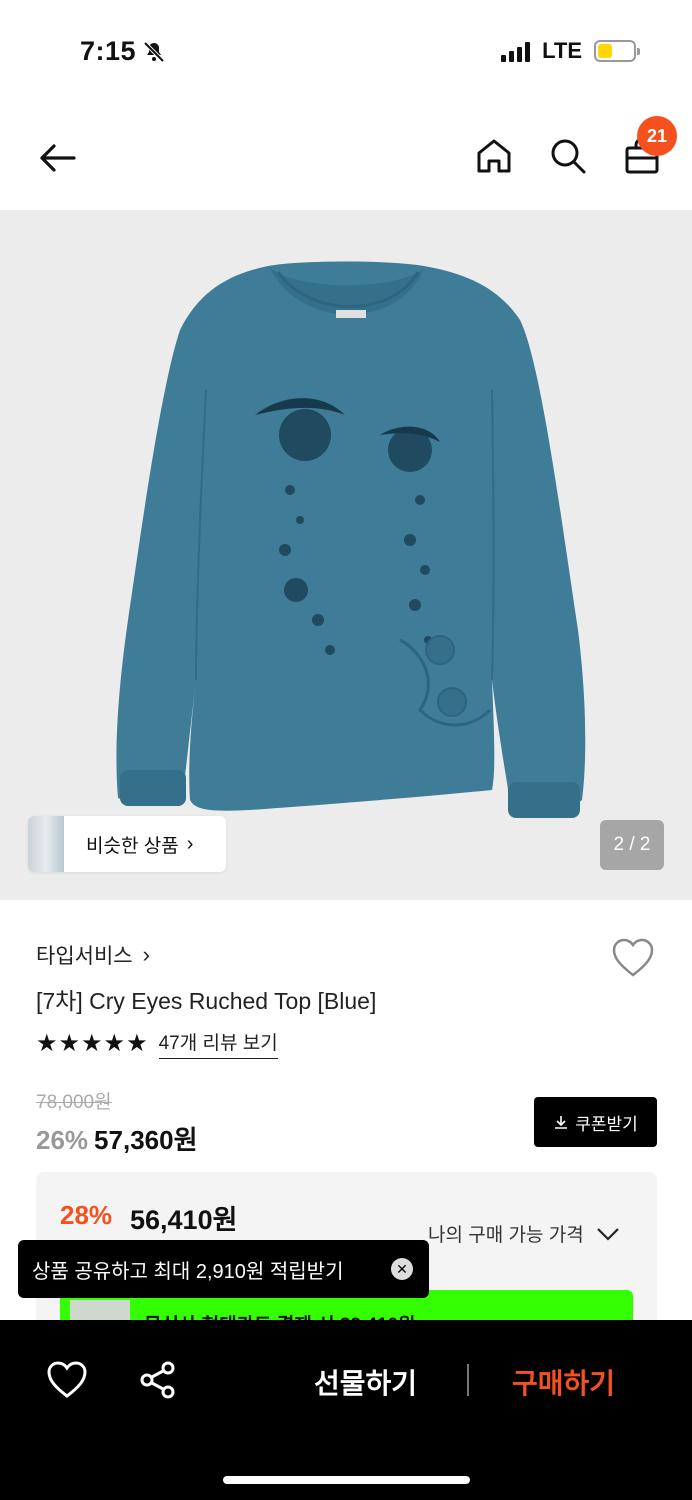  Describe the element at coordinates (74, 1102) in the screenshot. I see `original-price: 78,000원` at that location.